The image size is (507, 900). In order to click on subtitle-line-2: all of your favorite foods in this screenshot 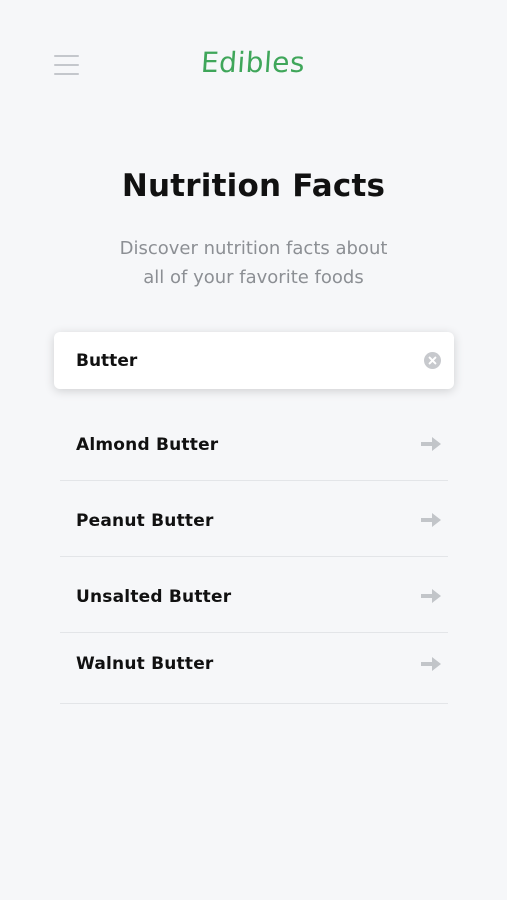, I will do `click(253, 277)`.